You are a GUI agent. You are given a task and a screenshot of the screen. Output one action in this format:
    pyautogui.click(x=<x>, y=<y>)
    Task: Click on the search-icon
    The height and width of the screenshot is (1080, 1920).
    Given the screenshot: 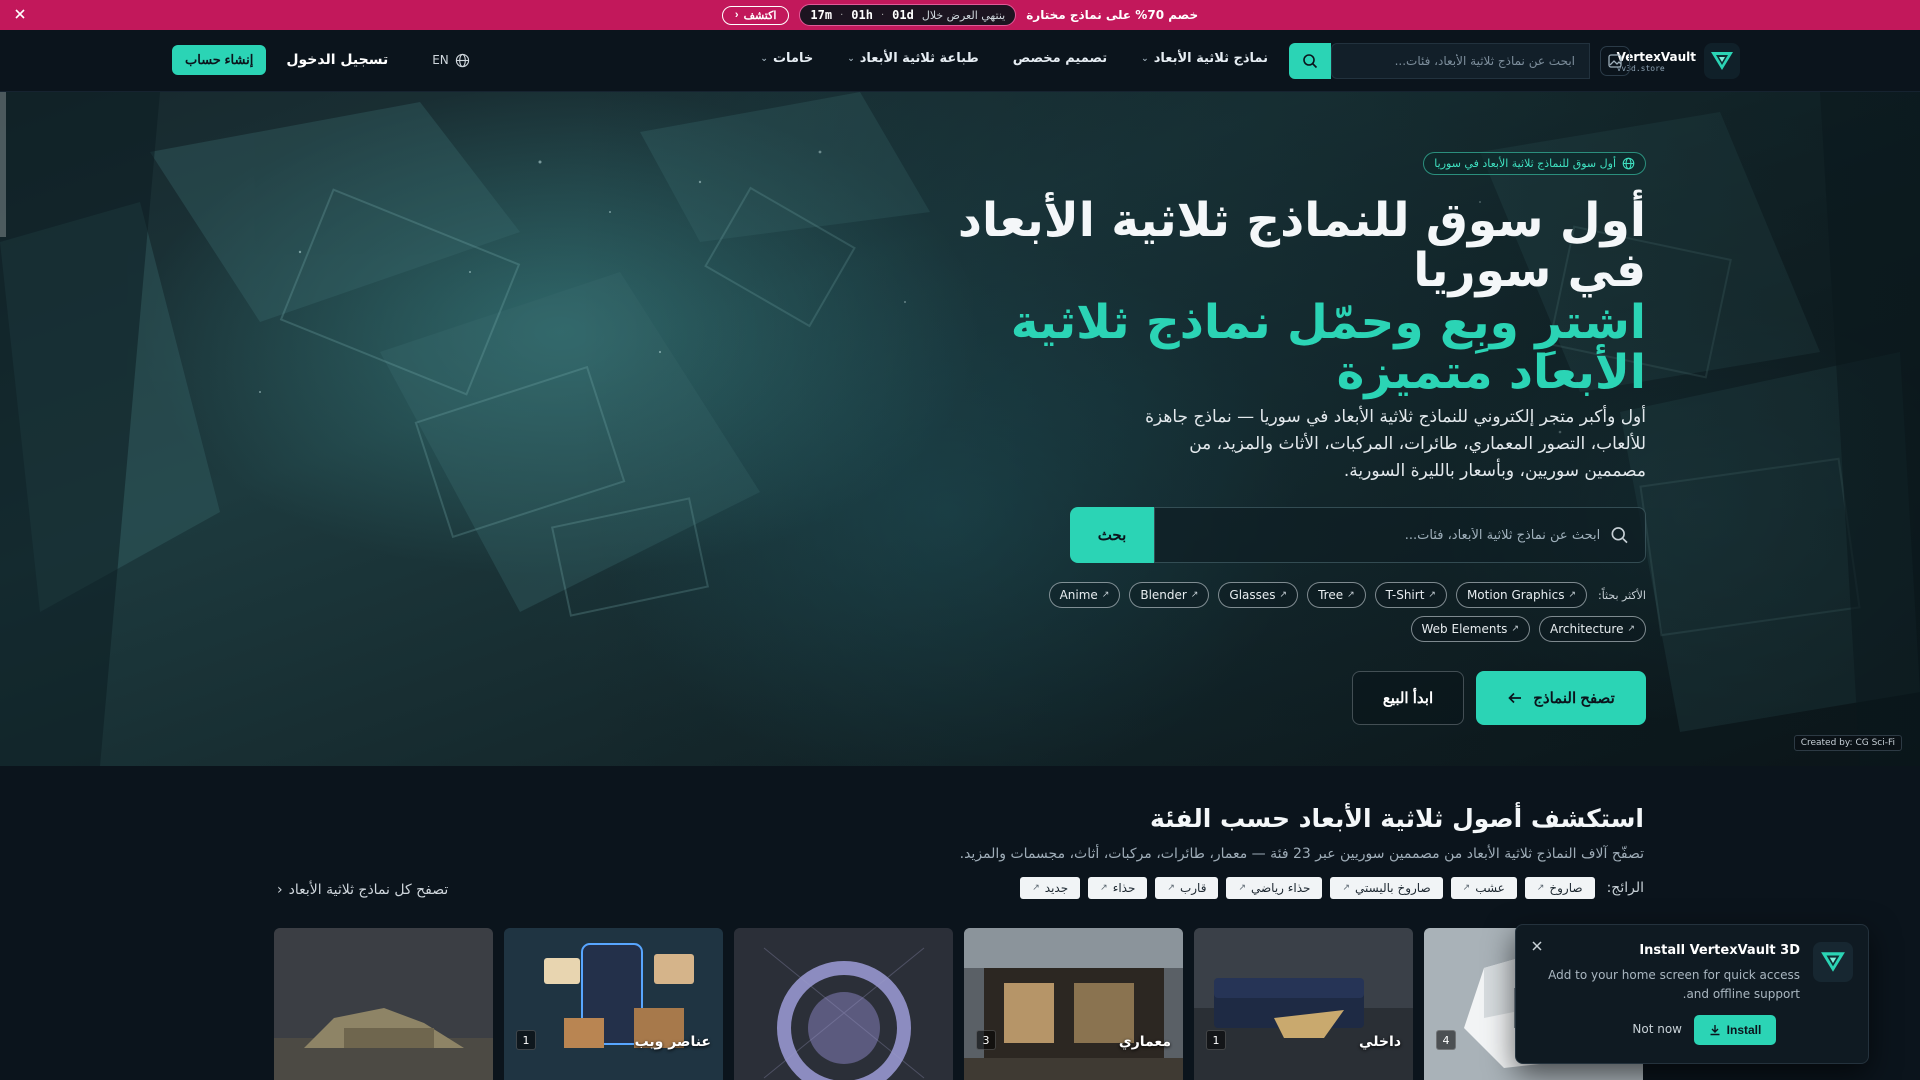 What is the action you would take?
    pyautogui.click(x=1310, y=61)
    